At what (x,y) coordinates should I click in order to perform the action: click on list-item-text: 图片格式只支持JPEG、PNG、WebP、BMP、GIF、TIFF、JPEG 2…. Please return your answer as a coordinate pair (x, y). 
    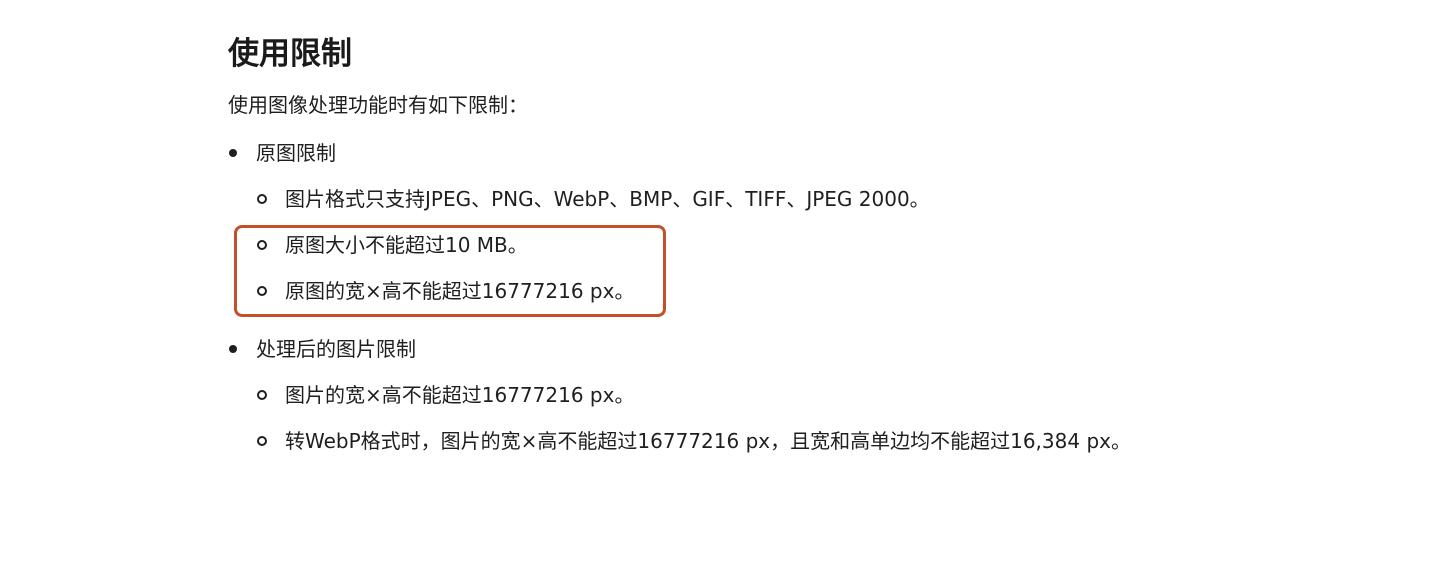
    Looking at the image, I should click on (607, 199).